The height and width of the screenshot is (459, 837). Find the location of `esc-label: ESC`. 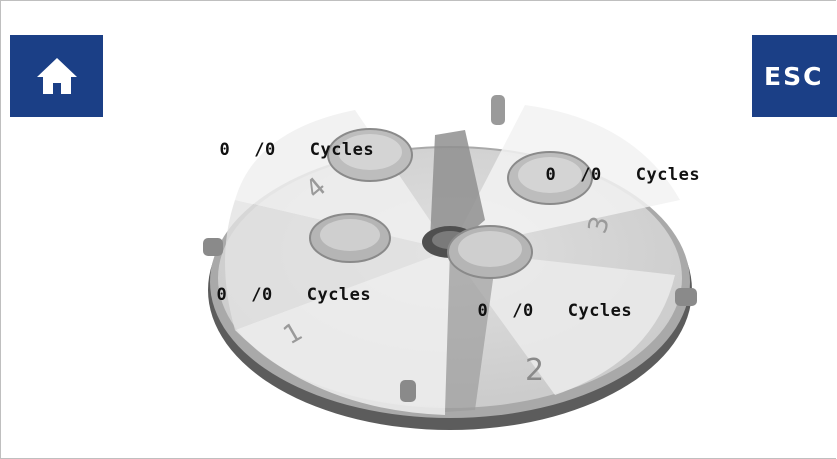

esc-label: ESC is located at coordinates (794, 76).